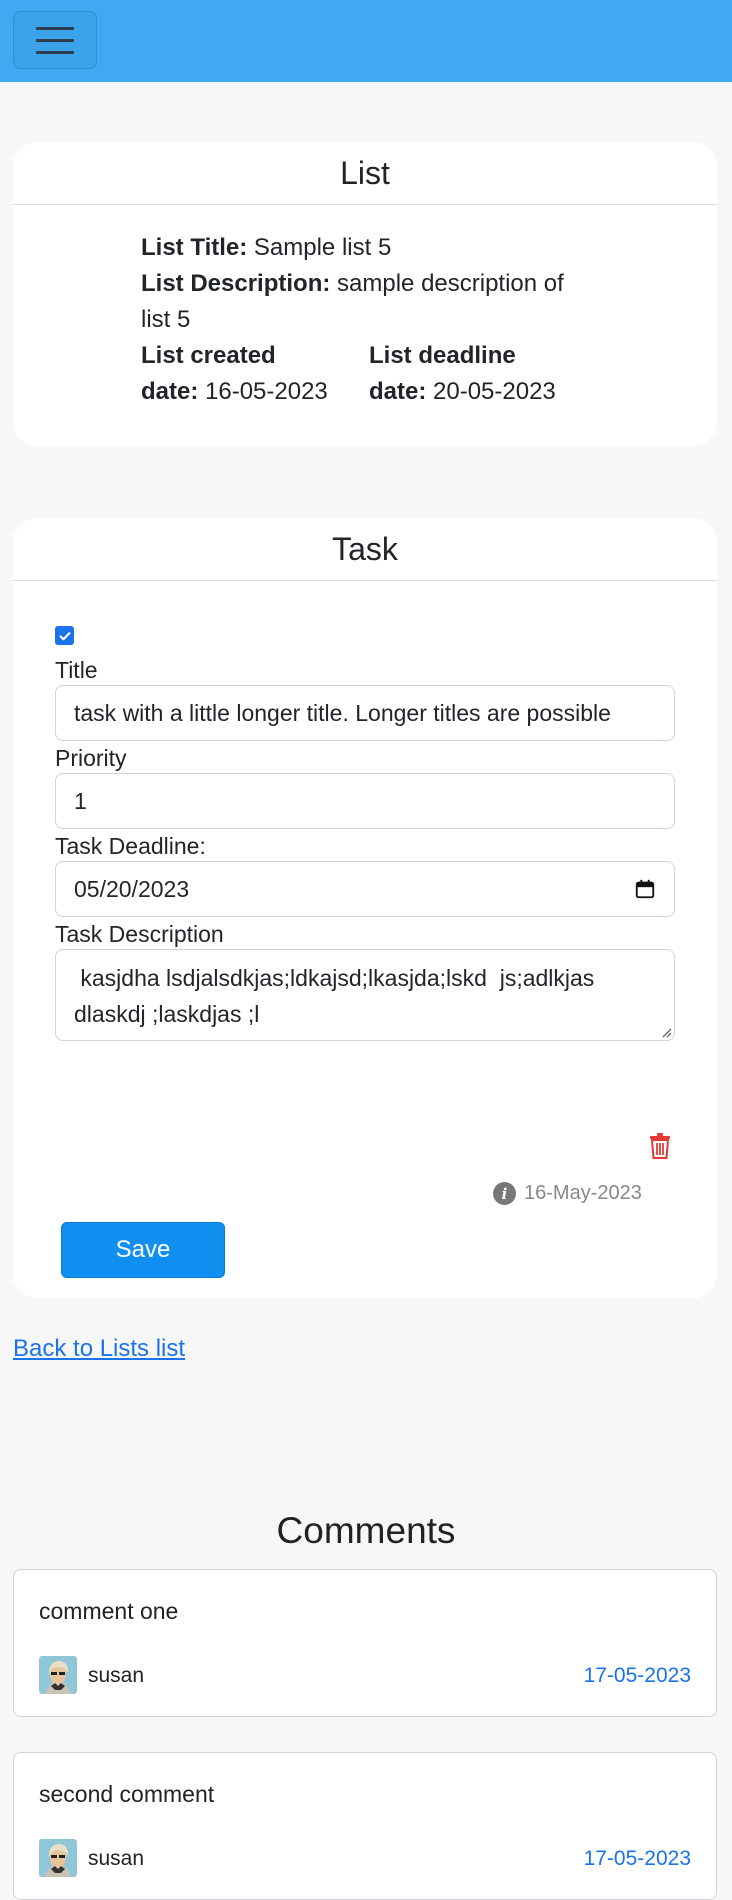 Image resolution: width=732 pixels, height=1900 pixels. I want to click on list-title-label: List Title:, so click(194, 247).